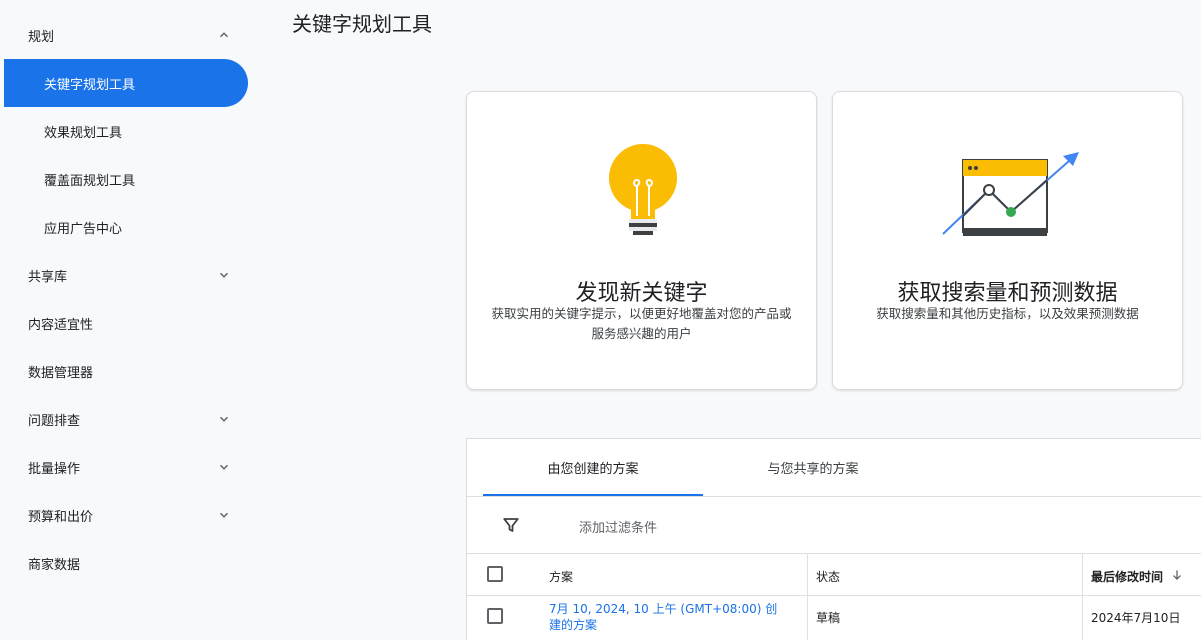 The image size is (1201, 640). I want to click on tab-plans-created-by-you: 由您创建的方案, so click(593, 467).